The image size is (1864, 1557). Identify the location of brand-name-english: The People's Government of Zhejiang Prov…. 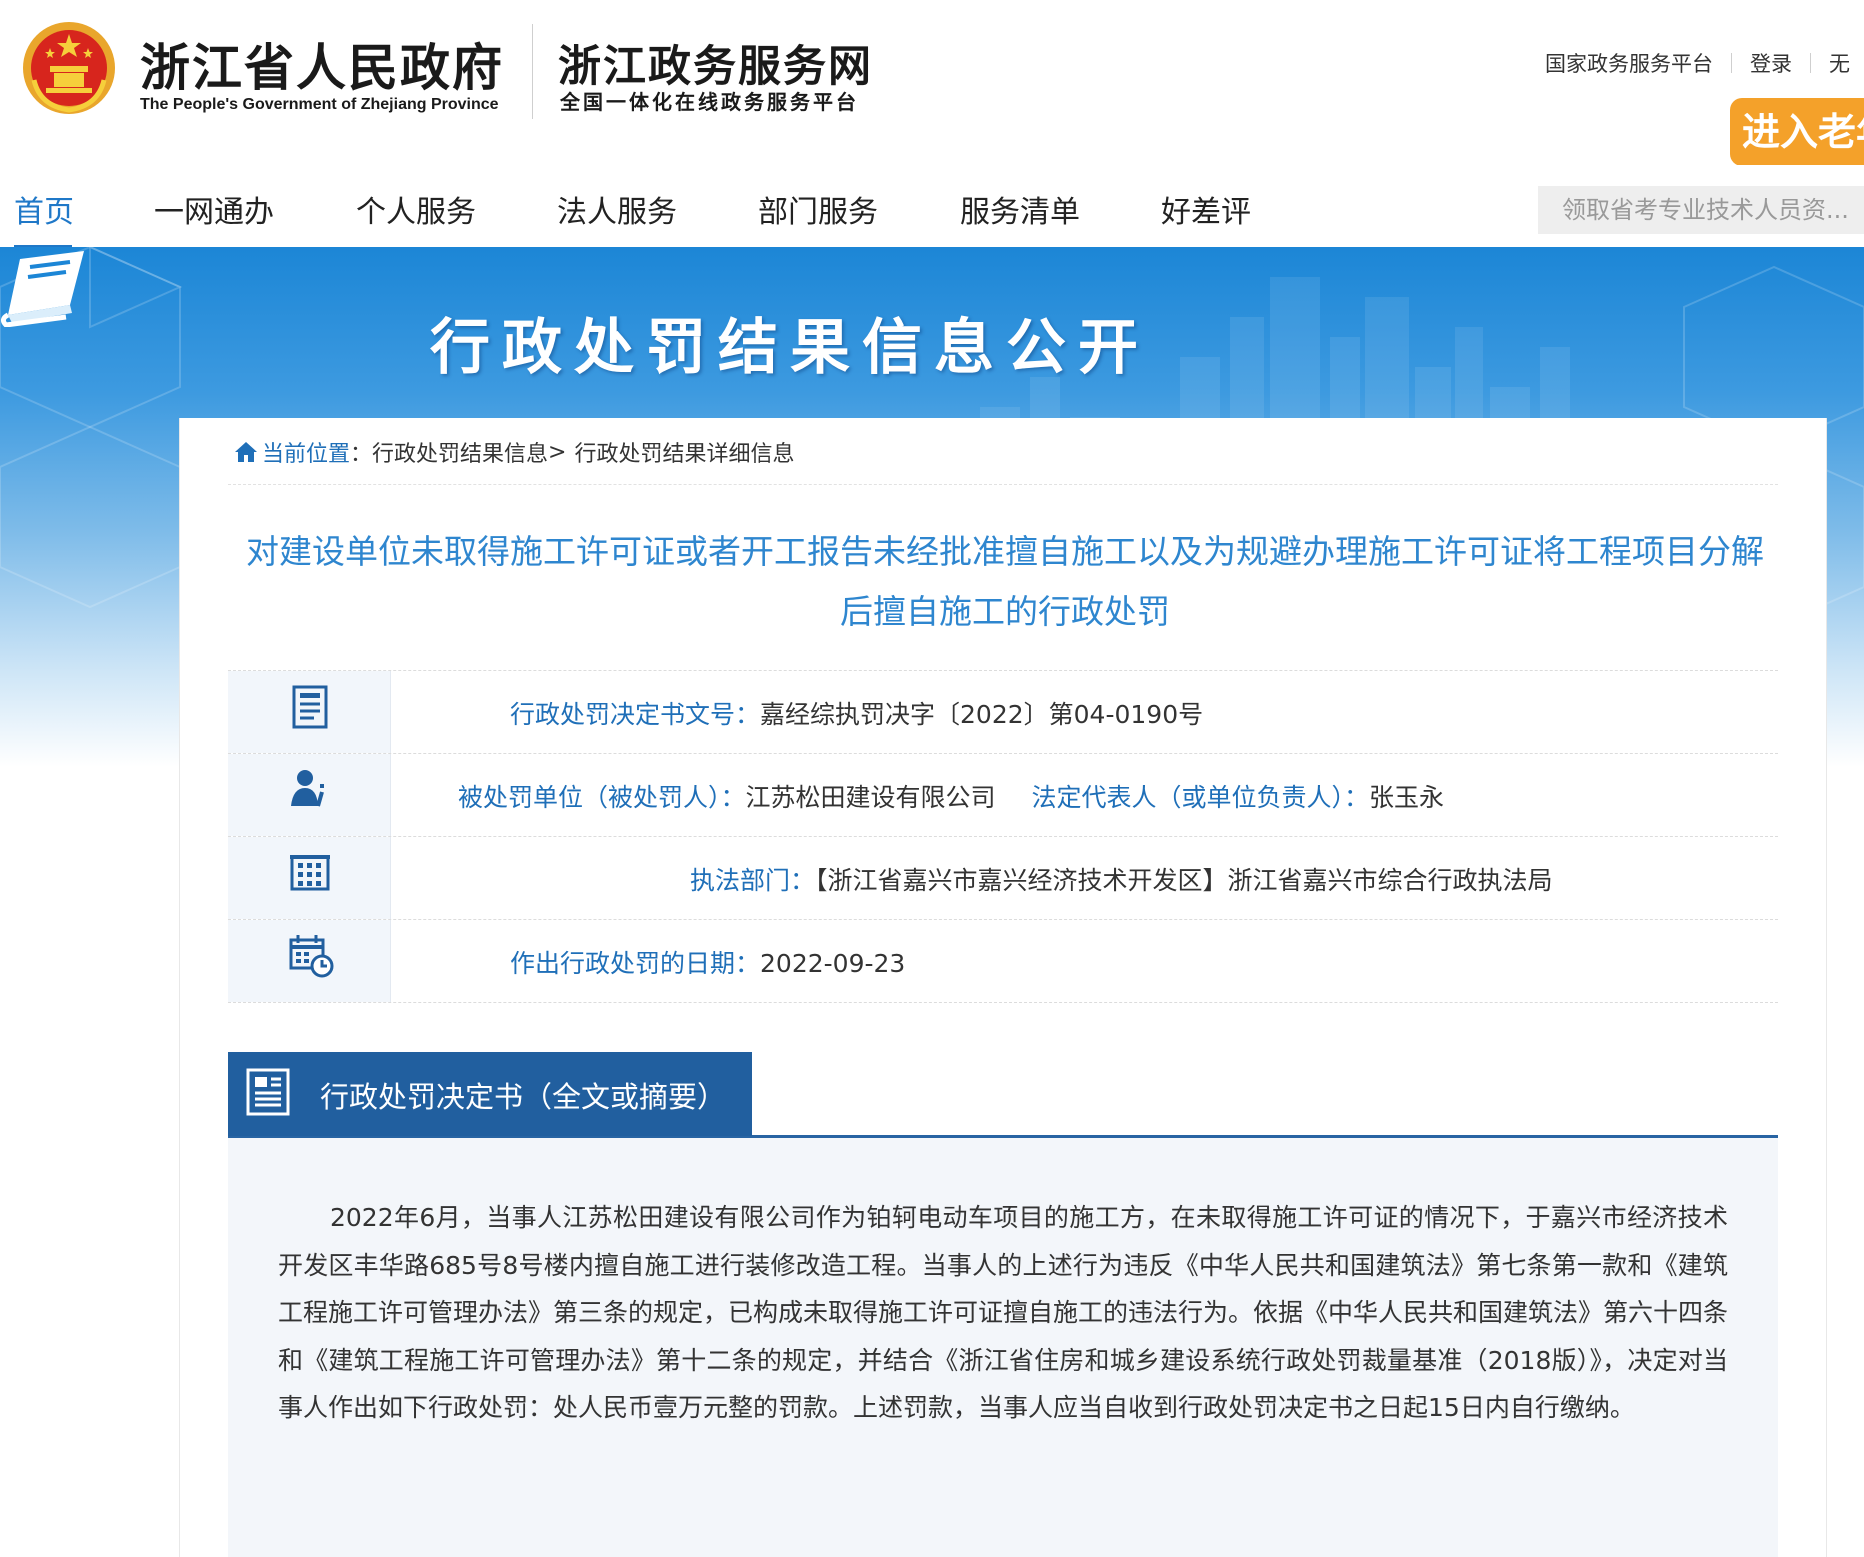
(319, 105).